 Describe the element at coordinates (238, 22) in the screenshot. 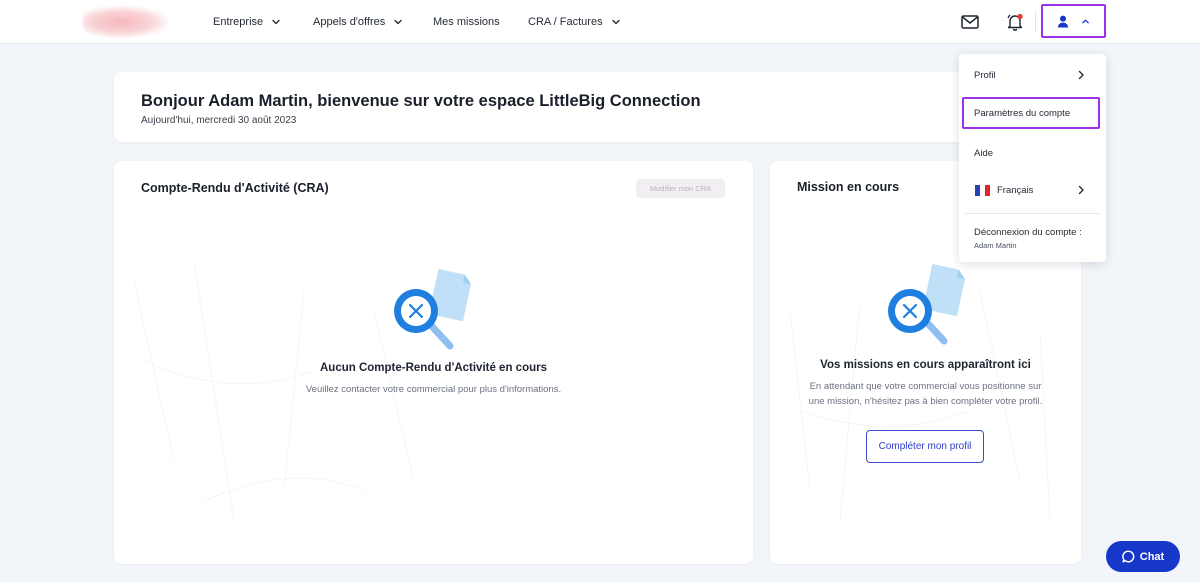

I see `nav-entreprise-label: Entreprise` at that location.